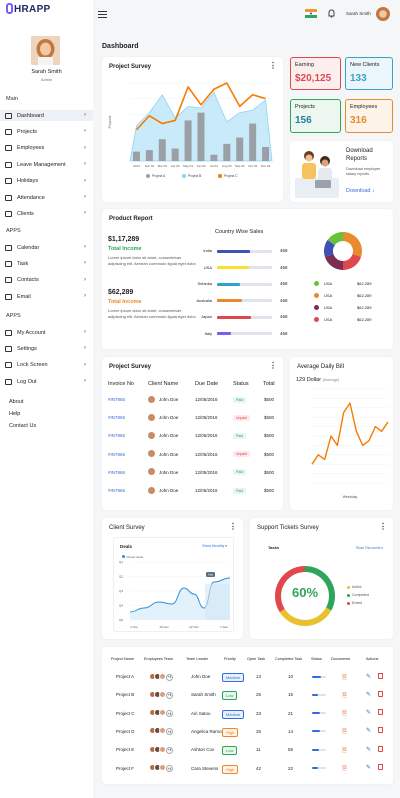 Image resolution: width=400 pixels, height=798 pixels. I want to click on legend-label: Project A, so click(159, 176).